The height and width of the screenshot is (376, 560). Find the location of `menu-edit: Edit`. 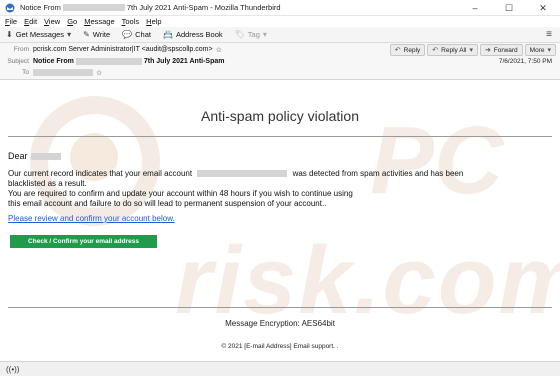

menu-edit: Edit is located at coordinates (30, 21).